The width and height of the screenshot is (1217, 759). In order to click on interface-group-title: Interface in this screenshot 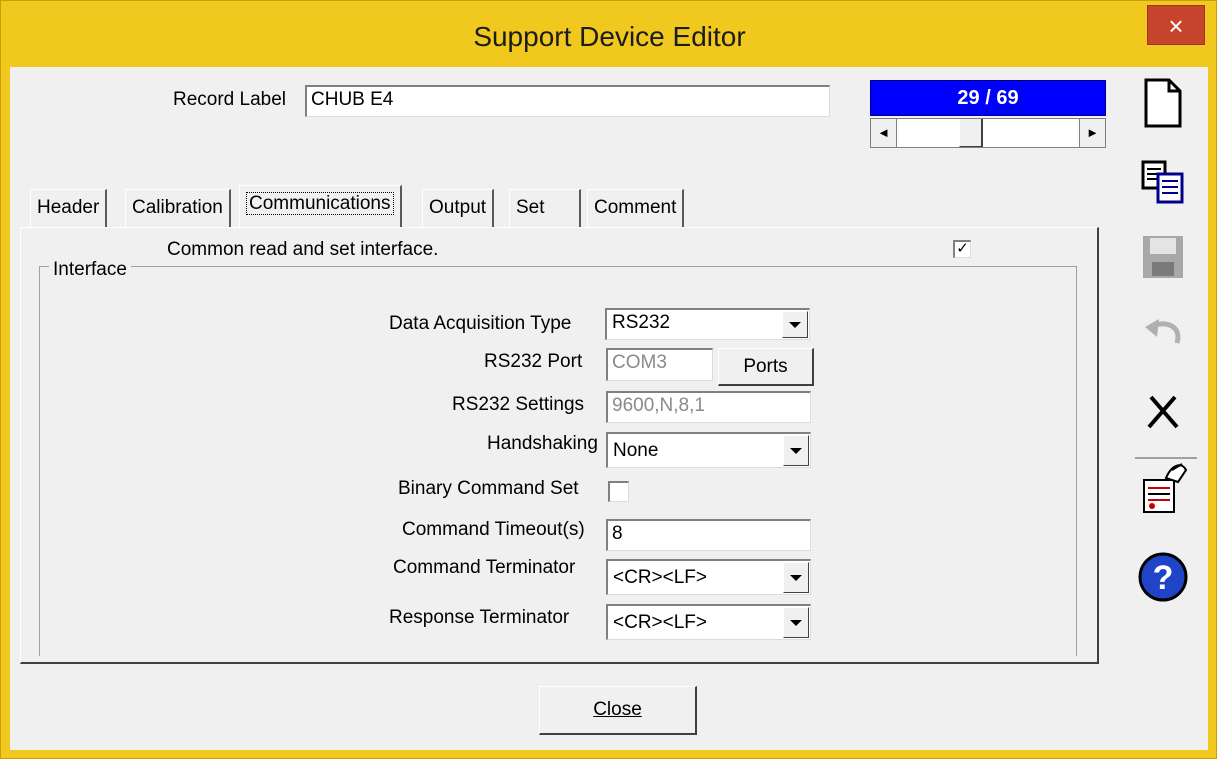, I will do `click(90, 270)`.